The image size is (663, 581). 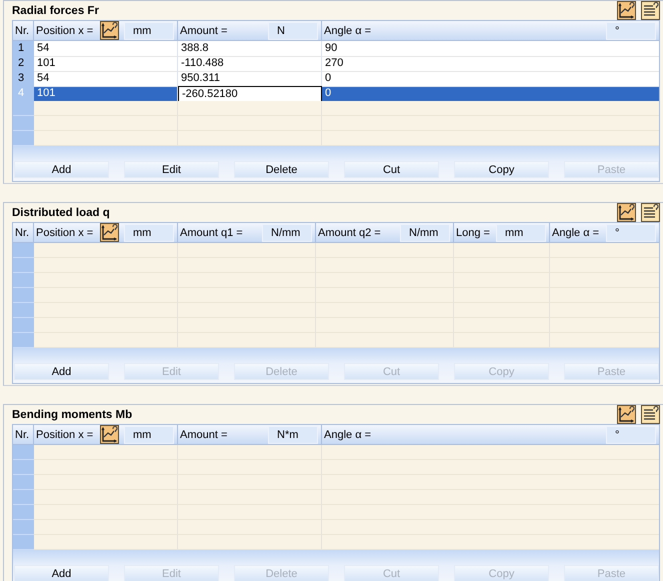 I want to click on row-number: 3, so click(x=23, y=79).